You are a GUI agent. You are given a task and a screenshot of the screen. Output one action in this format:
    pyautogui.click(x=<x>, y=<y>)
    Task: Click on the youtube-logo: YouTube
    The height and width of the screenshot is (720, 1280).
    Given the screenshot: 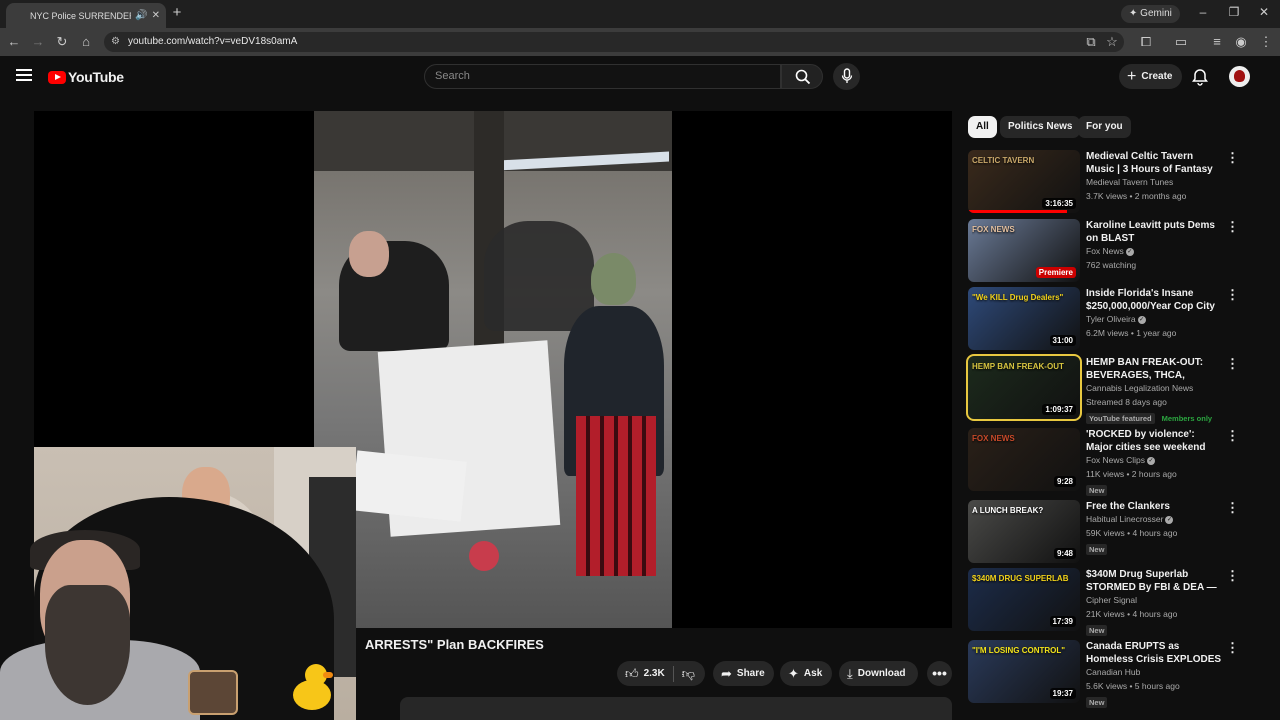 What is the action you would take?
    pyautogui.click(x=86, y=77)
    